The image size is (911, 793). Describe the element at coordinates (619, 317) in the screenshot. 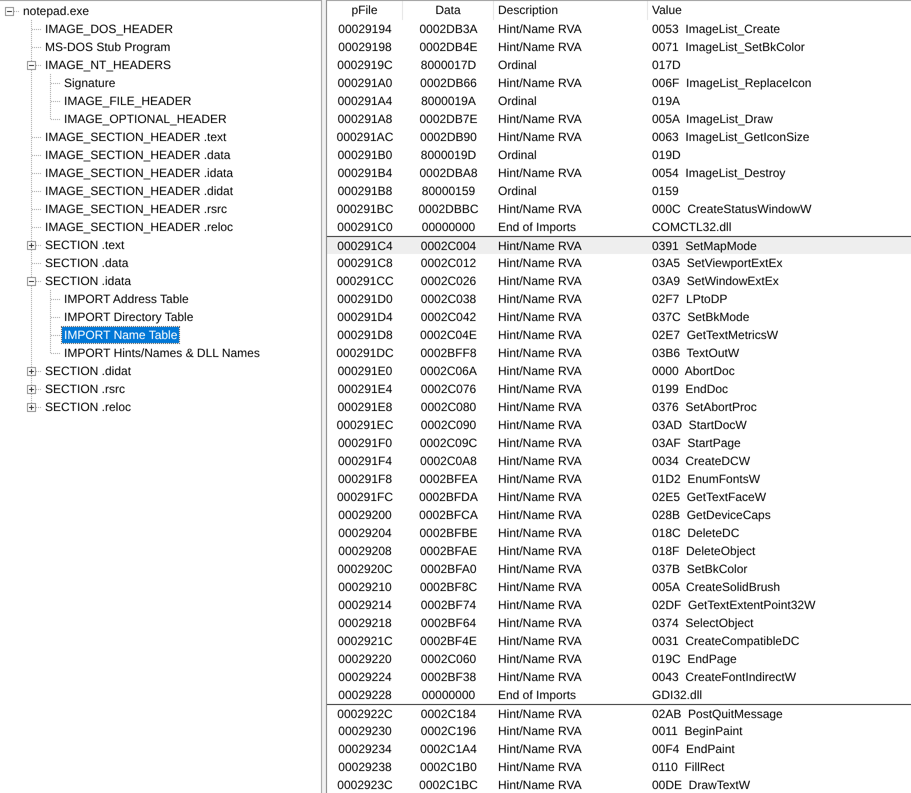

I see `table-row: 000291D4 0002C042 Hint/Name RVA 037C SetBkMode` at that location.